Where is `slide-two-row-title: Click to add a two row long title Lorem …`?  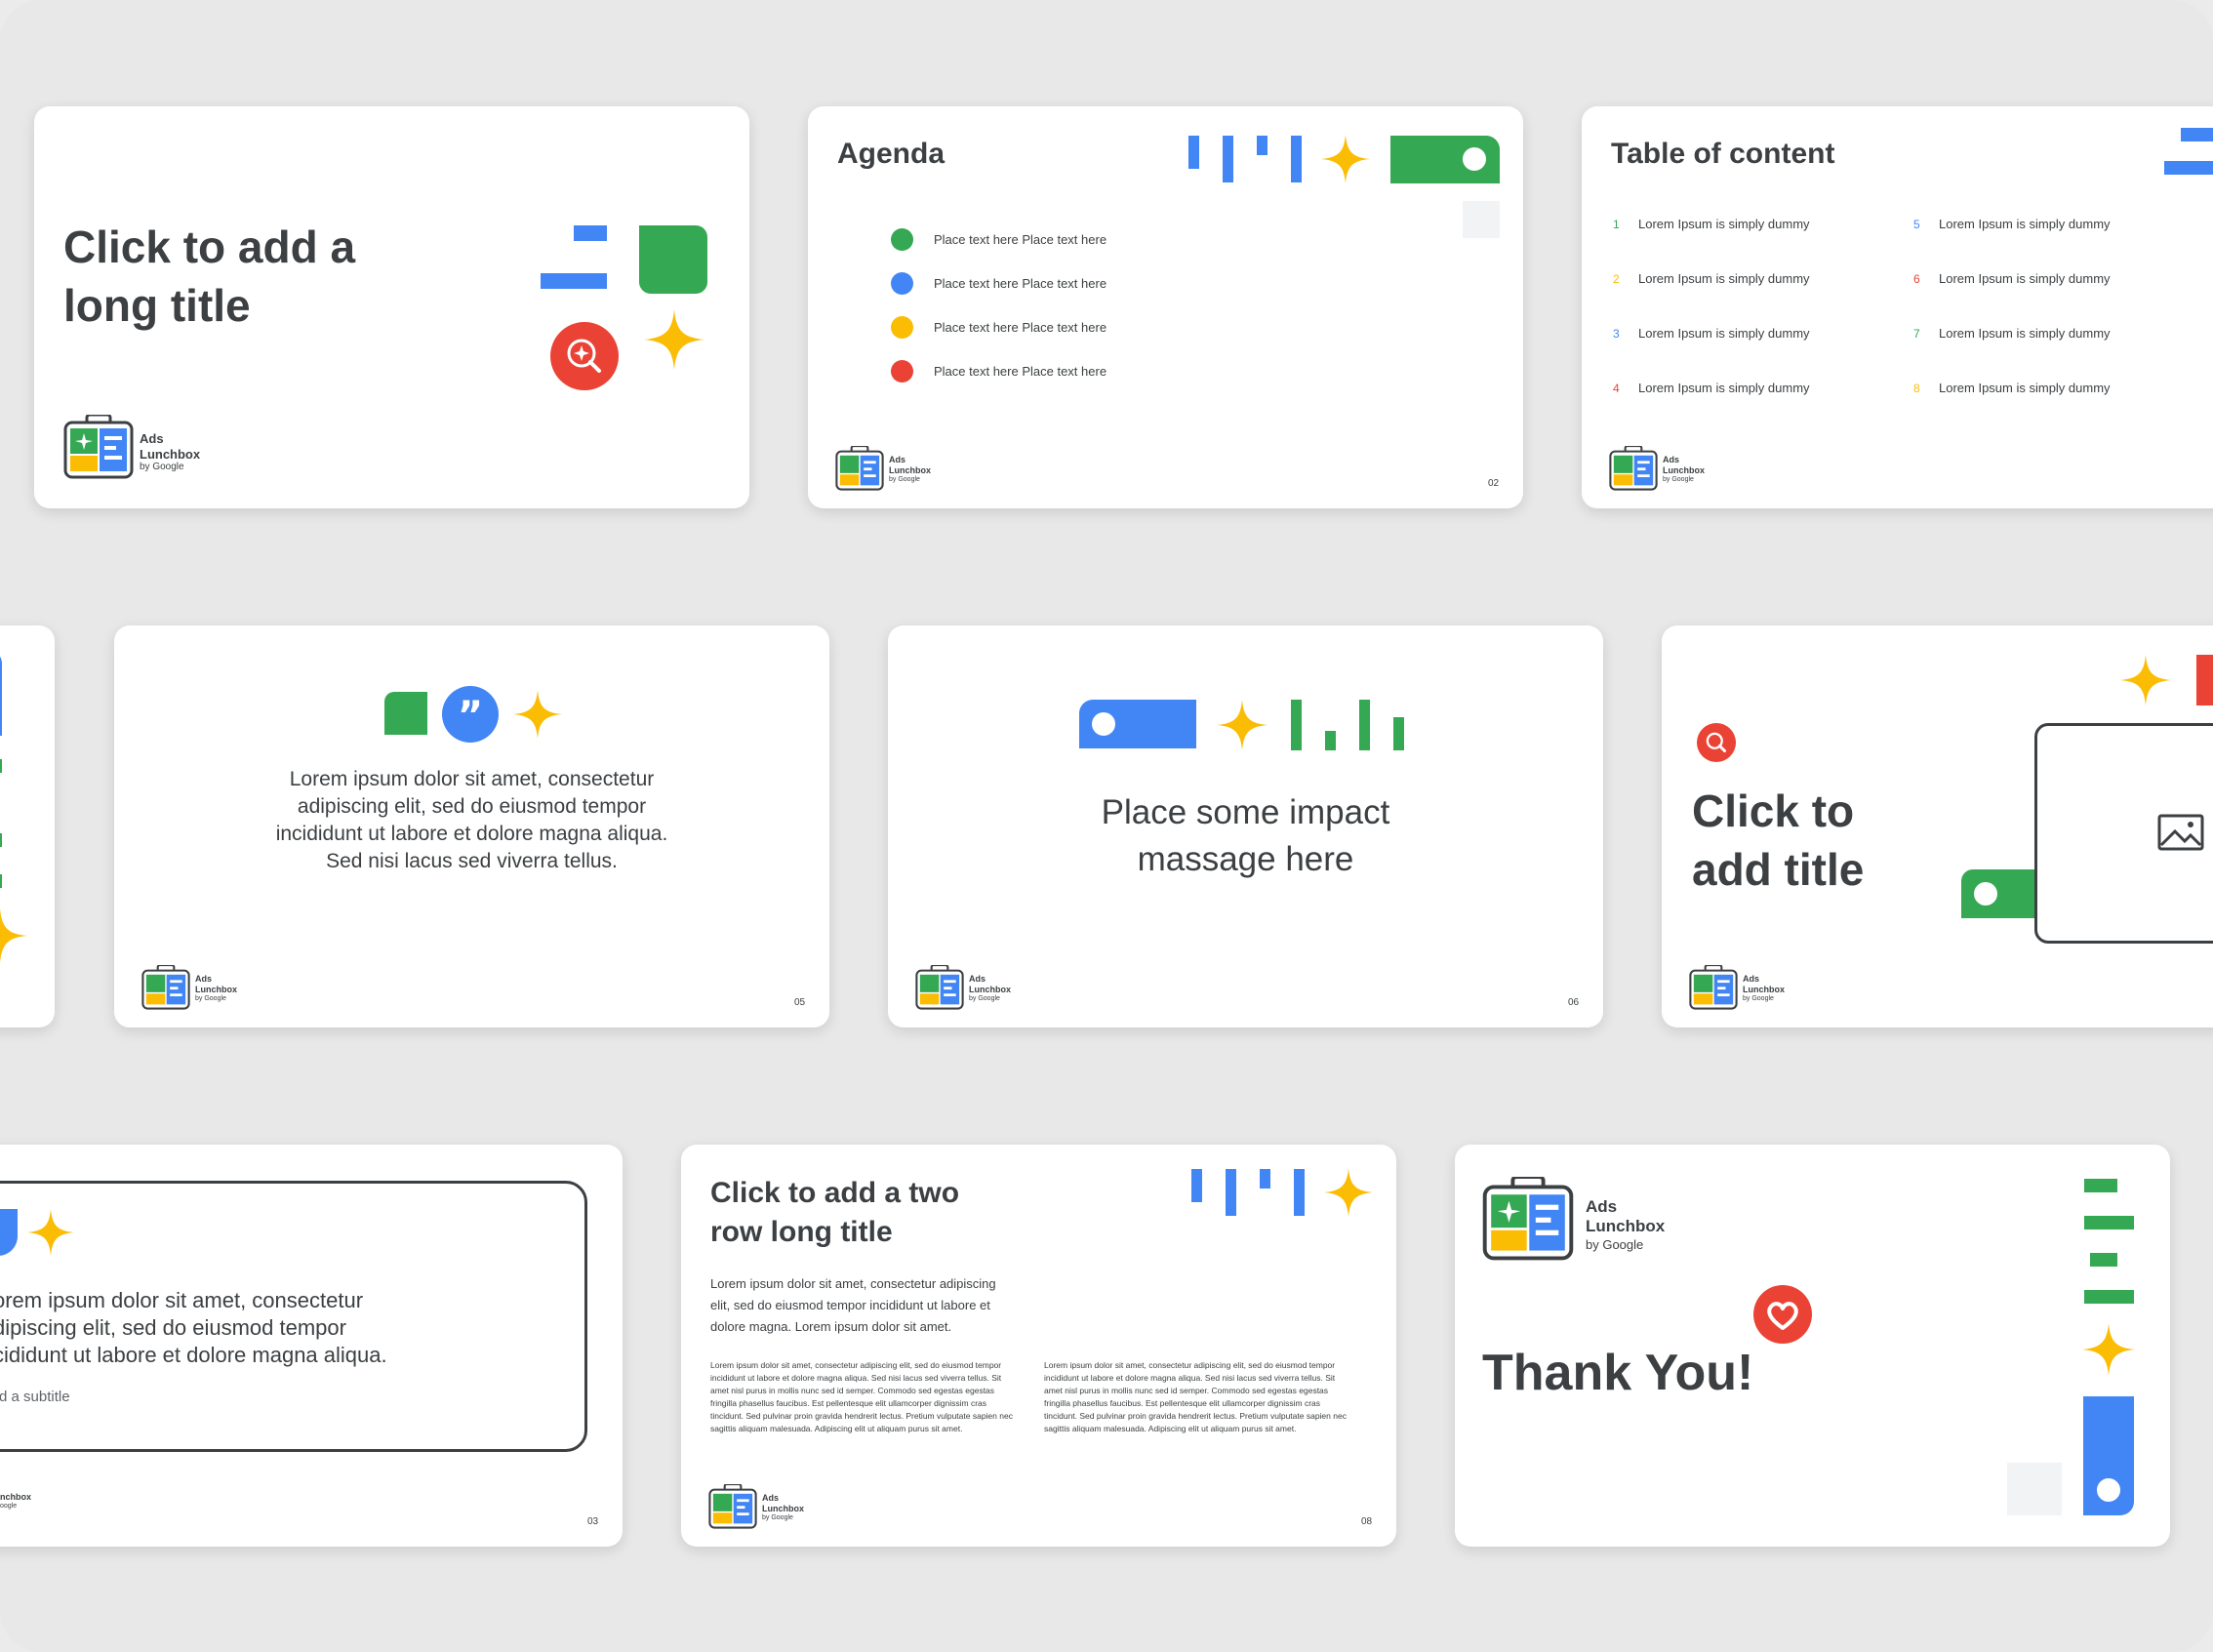 slide-two-row-title: Click to add a two row long title Lorem … is located at coordinates (1038, 1346).